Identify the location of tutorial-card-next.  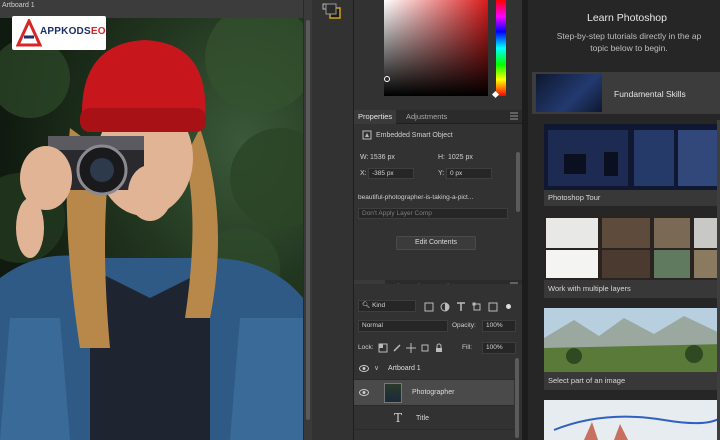
(632, 420).